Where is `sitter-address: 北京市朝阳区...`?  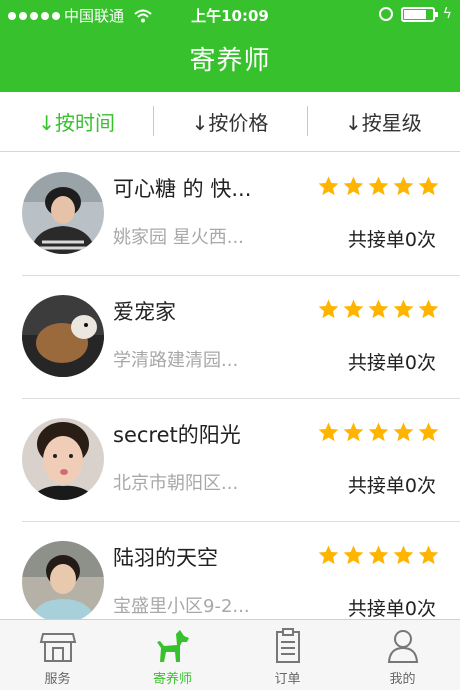 sitter-address: 北京市朝阳区... is located at coordinates (176, 483).